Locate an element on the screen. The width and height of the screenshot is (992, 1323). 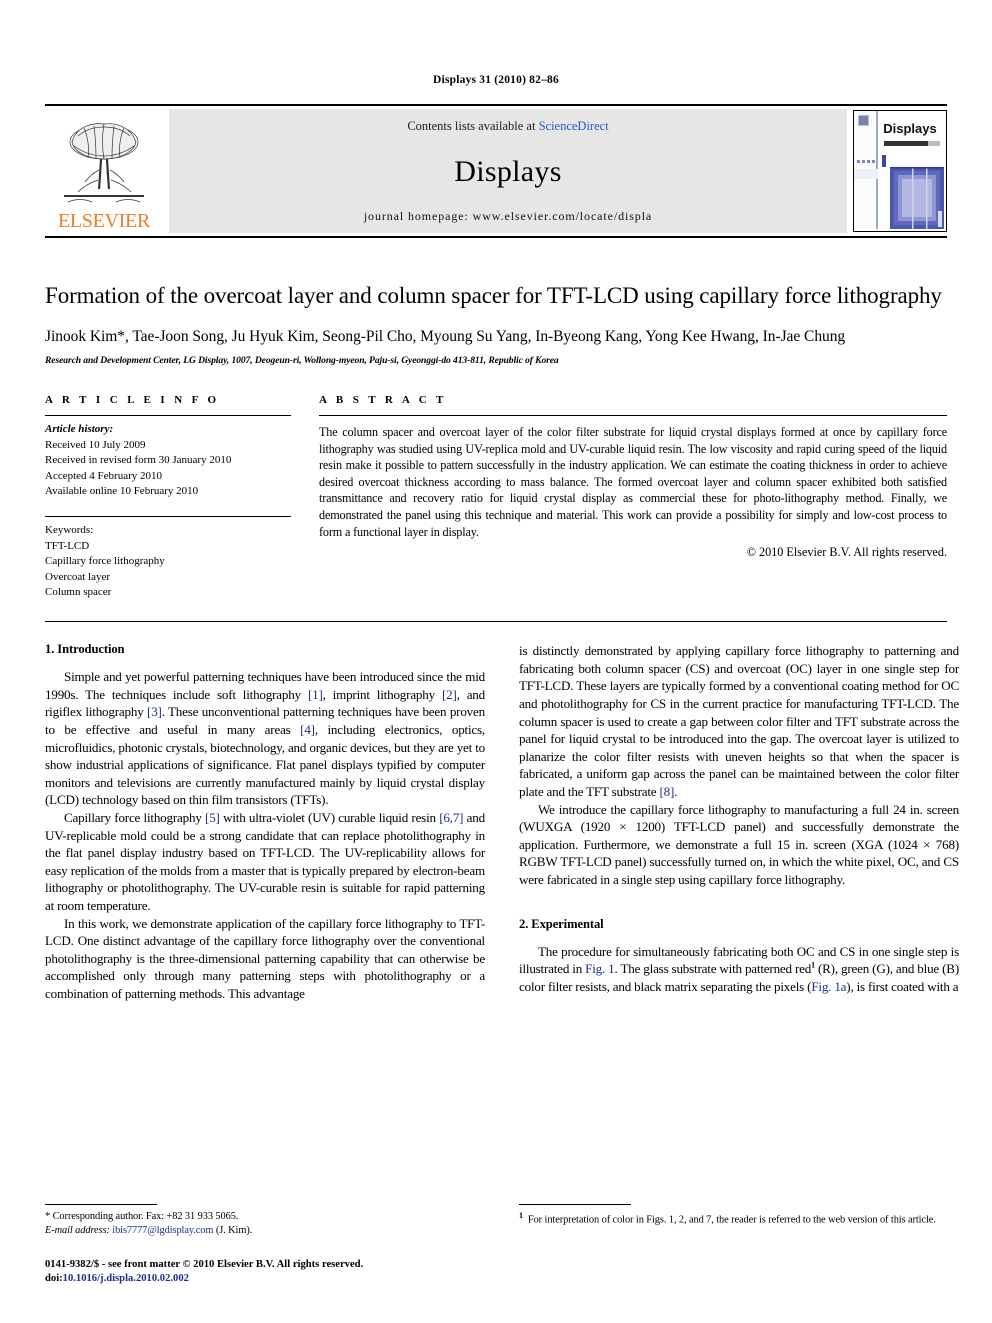
abstract-heading: A B S T R A C T is located at coordinates (383, 399).